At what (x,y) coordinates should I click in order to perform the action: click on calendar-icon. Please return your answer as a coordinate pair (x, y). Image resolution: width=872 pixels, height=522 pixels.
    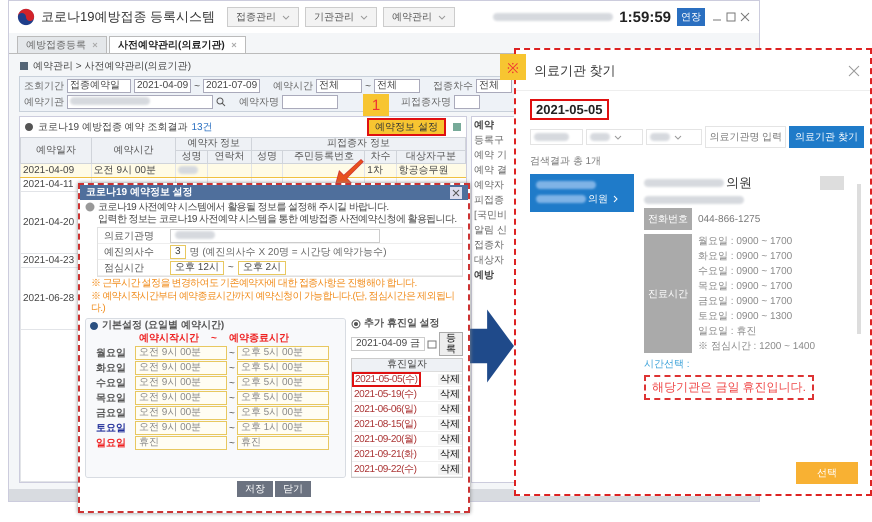
    Looking at the image, I should click on (431, 344).